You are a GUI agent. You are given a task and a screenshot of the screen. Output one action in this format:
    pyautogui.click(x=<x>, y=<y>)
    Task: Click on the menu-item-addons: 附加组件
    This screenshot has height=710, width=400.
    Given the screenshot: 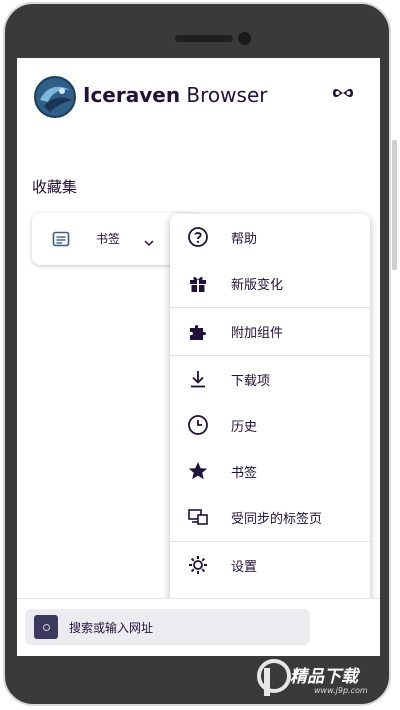 What is the action you would take?
    pyautogui.click(x=270, y=331)
    